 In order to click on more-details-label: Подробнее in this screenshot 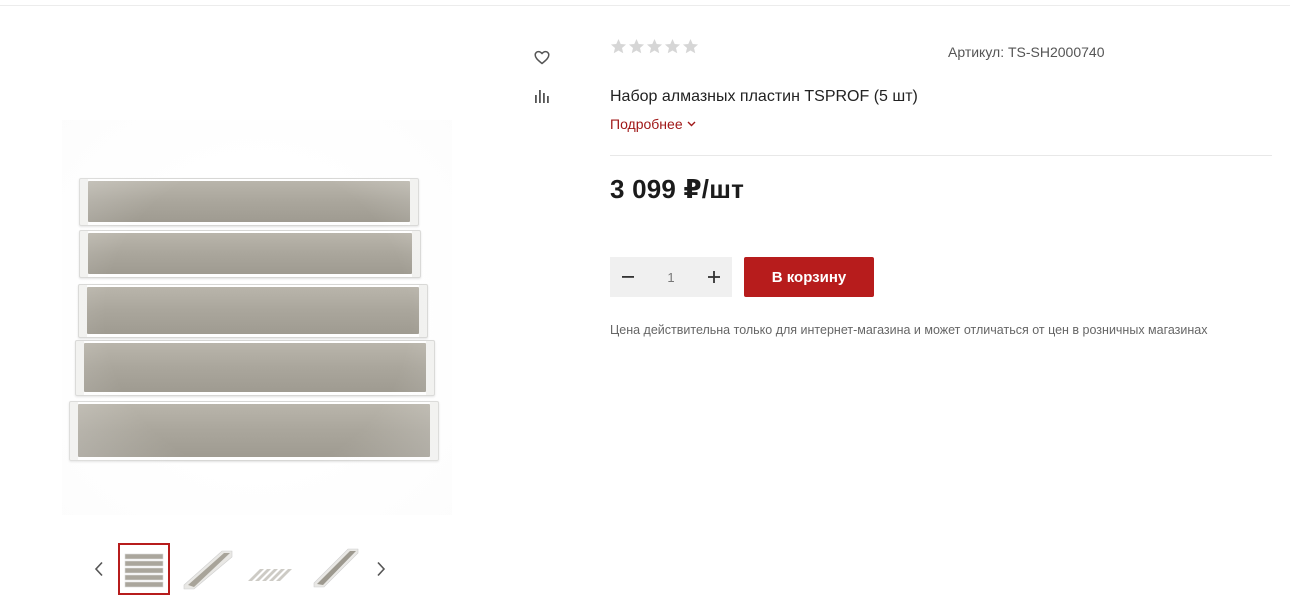, I will do `click(646, 124)`.